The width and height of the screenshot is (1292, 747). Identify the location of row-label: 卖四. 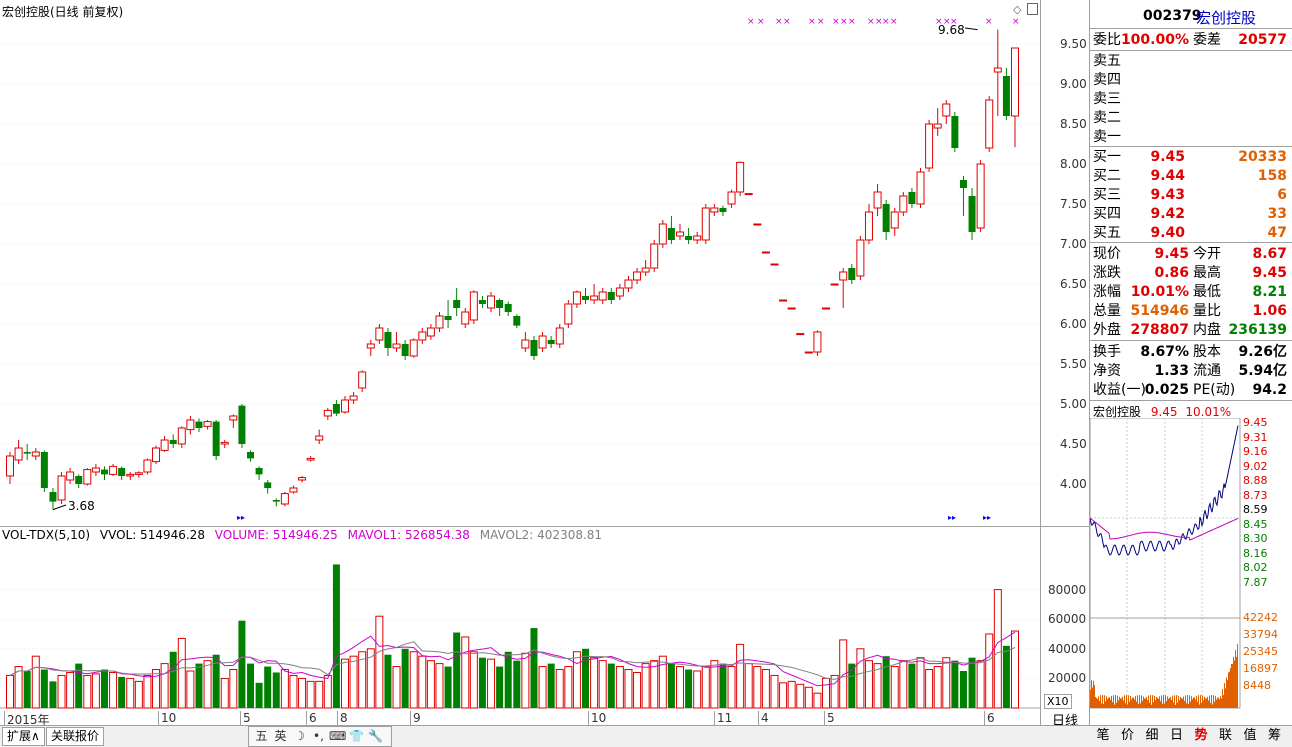
(1107, 80).